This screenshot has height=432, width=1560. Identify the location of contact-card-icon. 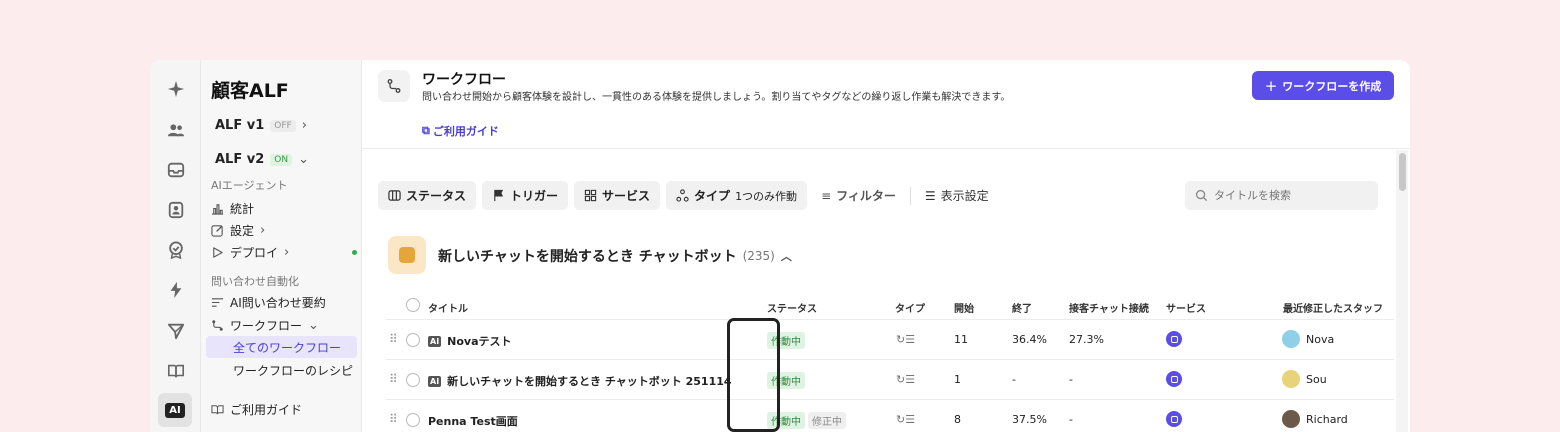
(175, 209).